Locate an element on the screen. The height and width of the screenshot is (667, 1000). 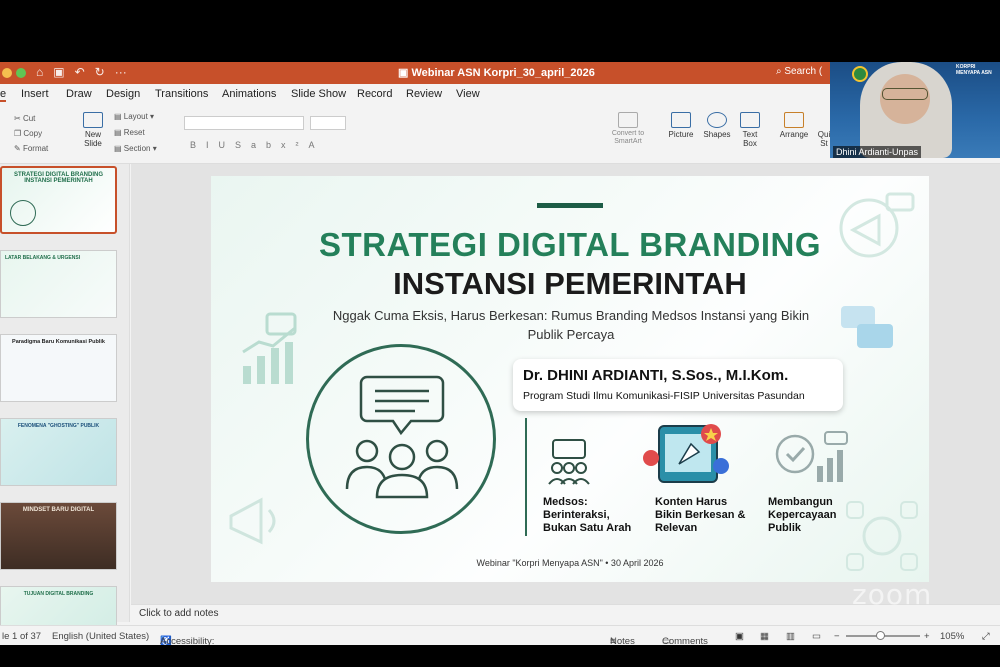
megaphone-decor-icon is located at coordinates (877, 225).